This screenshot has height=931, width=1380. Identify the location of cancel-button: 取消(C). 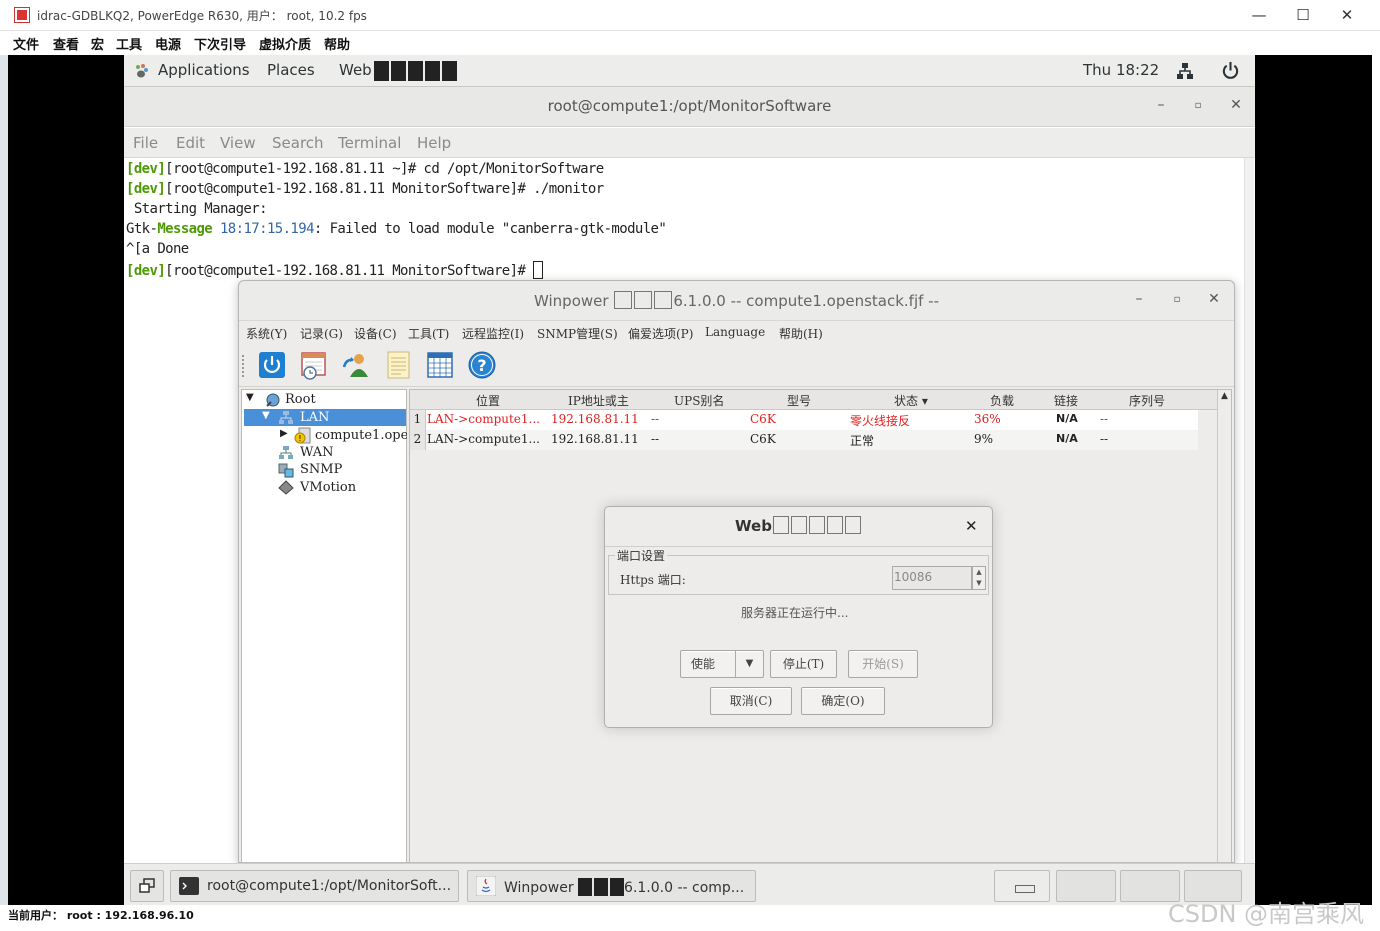
(751, 701).